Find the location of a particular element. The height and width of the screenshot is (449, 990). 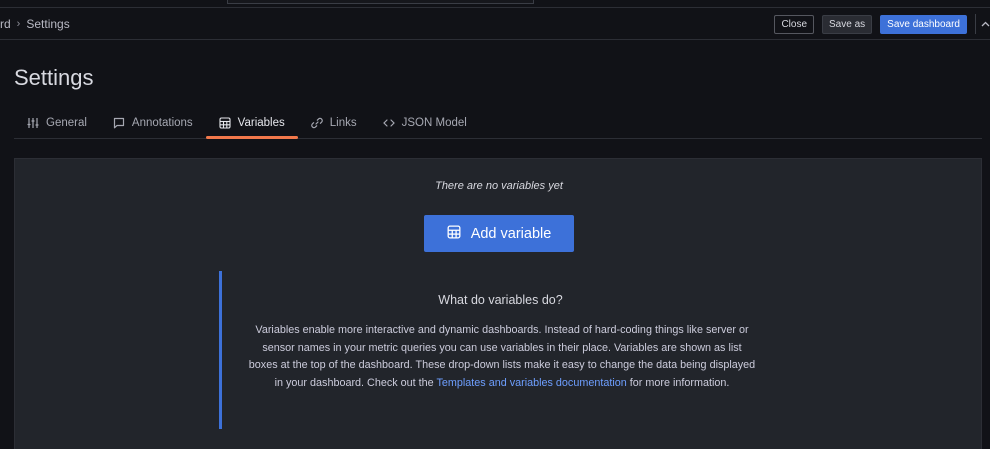

add-variable-label: Add variable is located at coordinates (511, 233).